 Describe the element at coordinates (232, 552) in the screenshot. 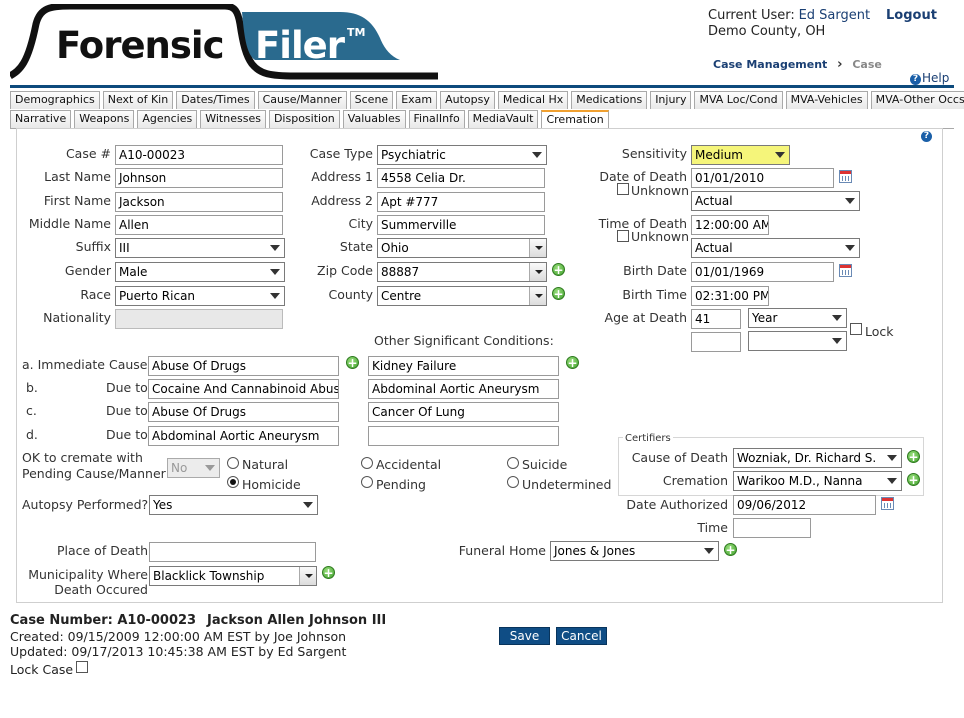

I see `place-field` at that location.